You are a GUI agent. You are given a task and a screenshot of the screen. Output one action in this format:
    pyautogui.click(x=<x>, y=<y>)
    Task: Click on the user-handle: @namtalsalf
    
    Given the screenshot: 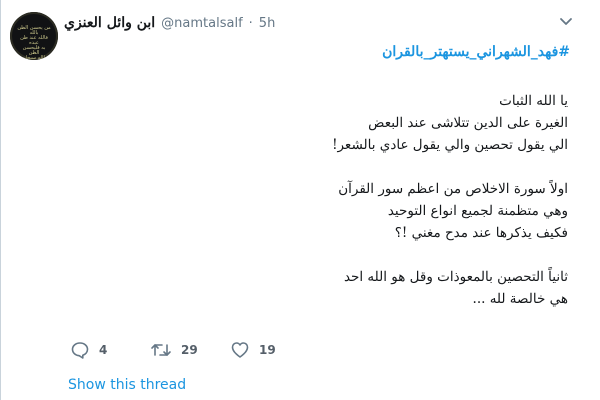 What is the action you would take?
    pyautogui.click(x=201, y=23)
    